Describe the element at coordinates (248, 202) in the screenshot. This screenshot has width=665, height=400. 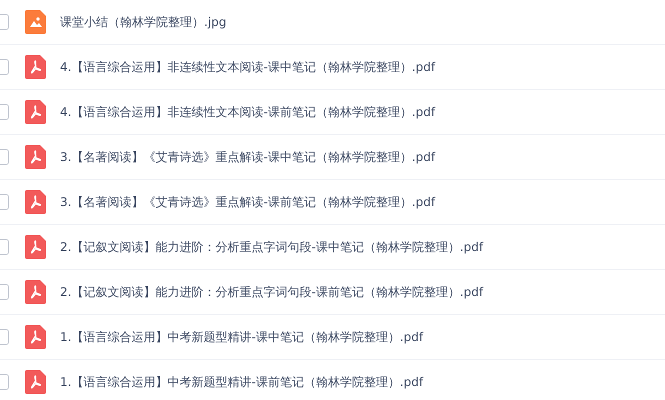
I see `file-name: 3.【名著阅读】《艾青诗选》重点解读-课前笔记（翰林学院整理）.pdf` at that location.